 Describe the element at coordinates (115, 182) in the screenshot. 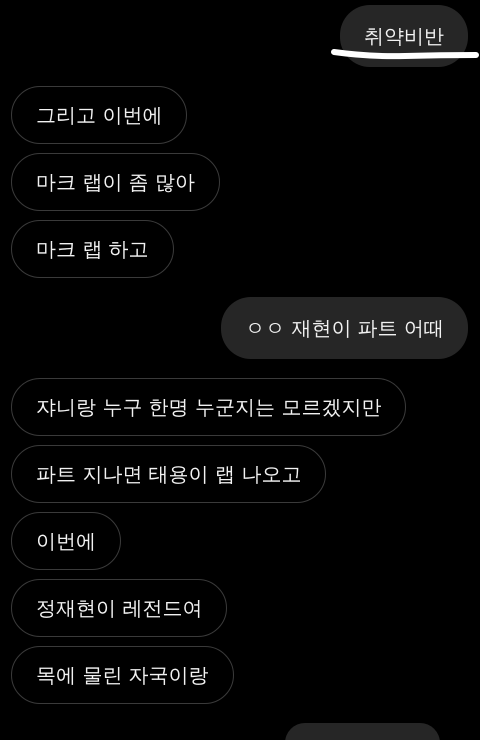

I see `message-bubble: 마크 랩이 좀 많아` at that location.